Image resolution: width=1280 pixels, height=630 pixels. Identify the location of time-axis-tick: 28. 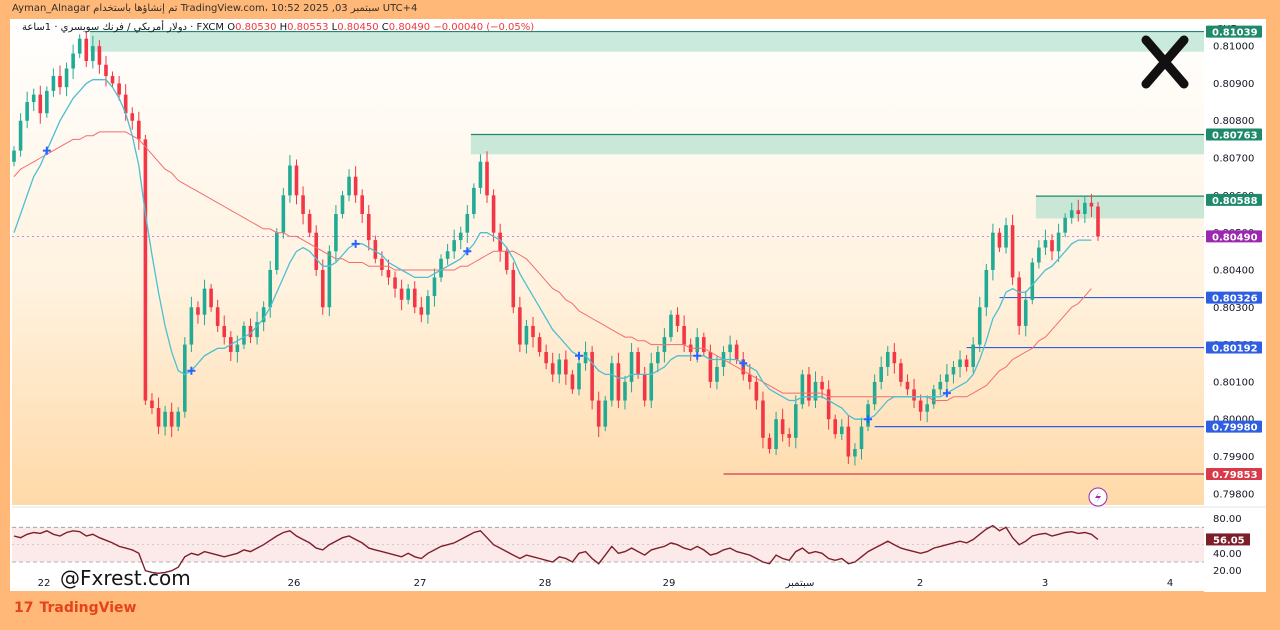
(545, 583).